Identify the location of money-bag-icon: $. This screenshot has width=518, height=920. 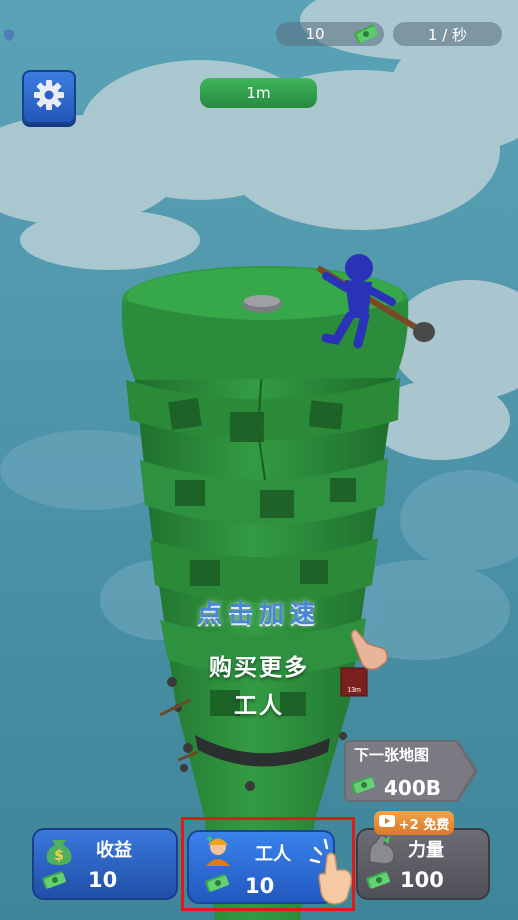
(59, 851).